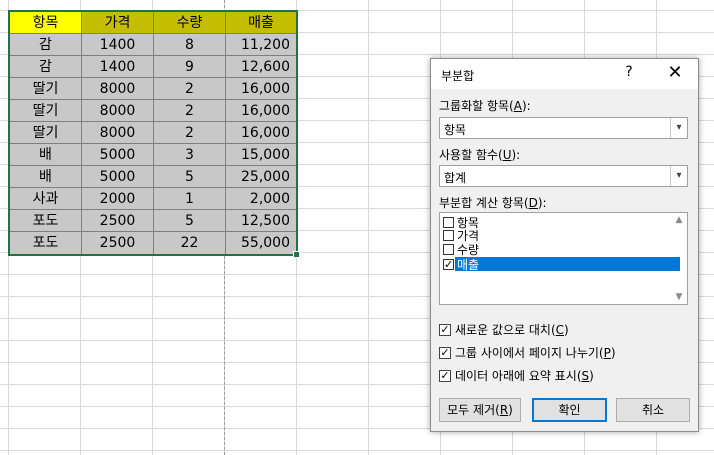 Image resolution: width=714 pixels, height=455 pixels. I want to click on cancel-button: 취소, so click(653, 410).